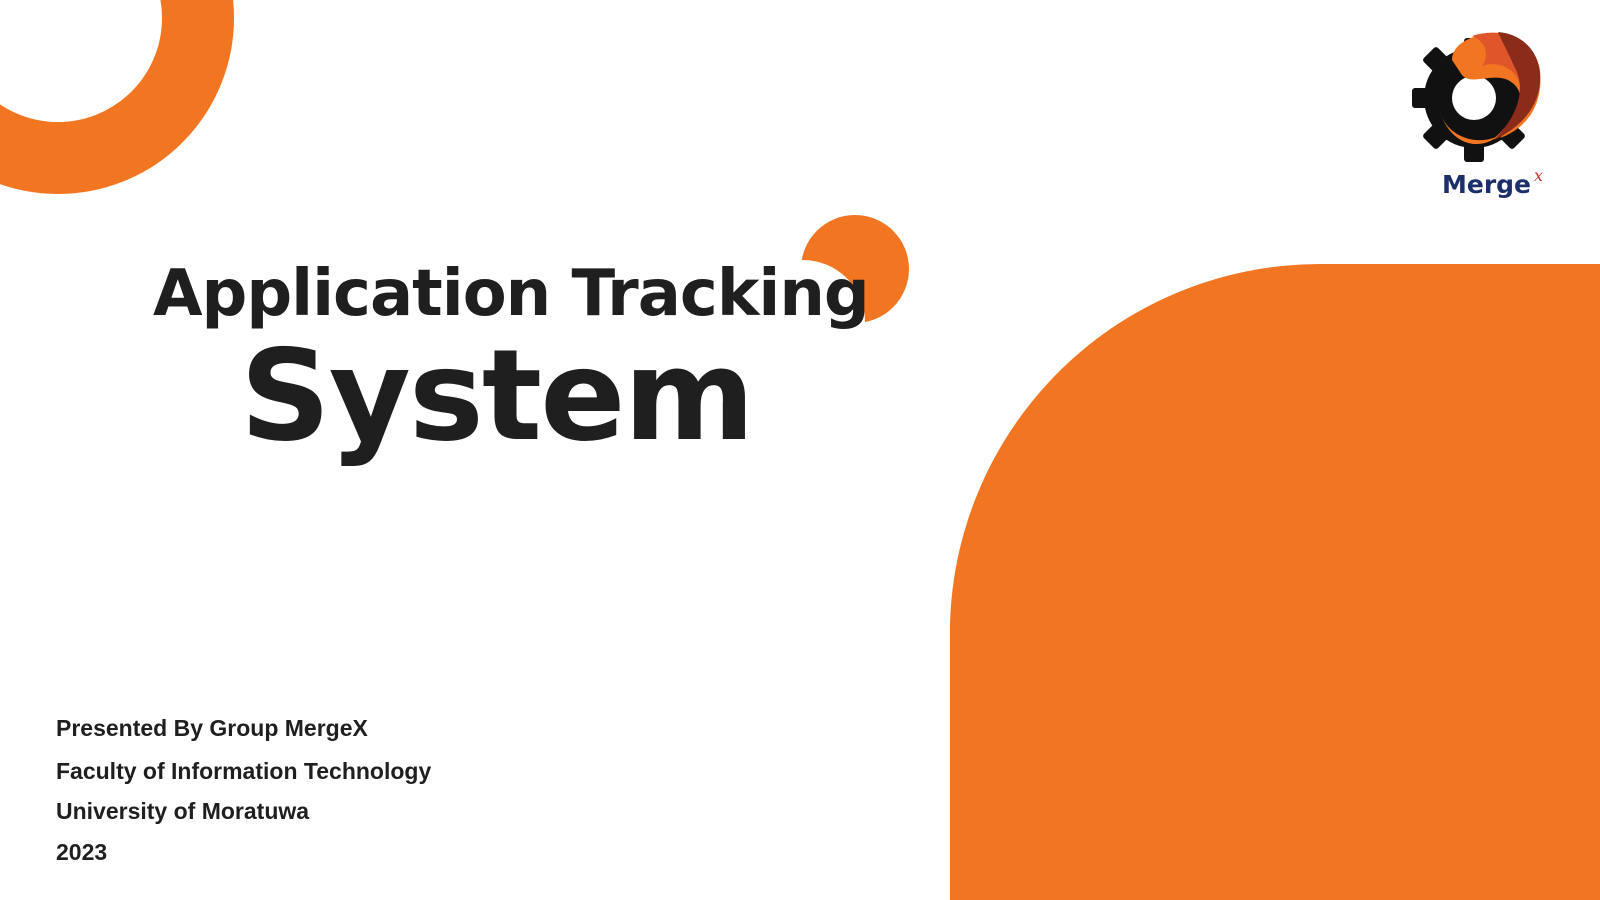 The image size is (1600, 900). Describe the element at coordinates (1487, 184) in the screenshot. I see `logo-text: Merge` at that location.